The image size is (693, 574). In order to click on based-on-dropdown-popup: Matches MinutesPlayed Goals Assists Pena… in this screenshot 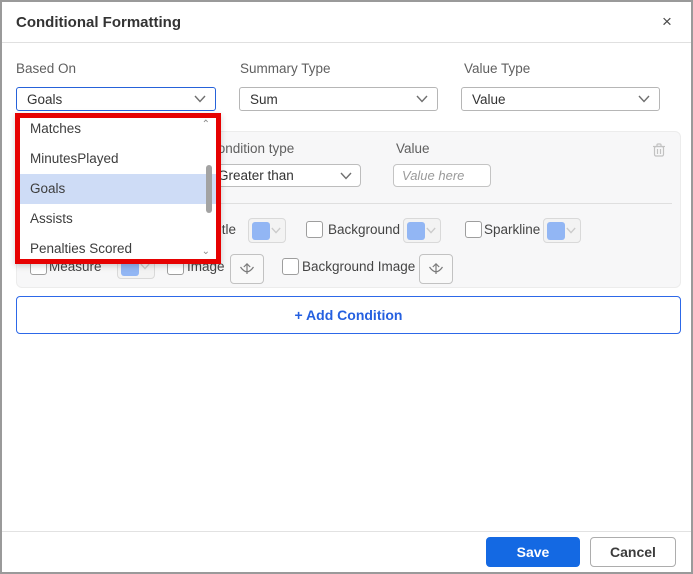, I will do `click(118, 188)`.